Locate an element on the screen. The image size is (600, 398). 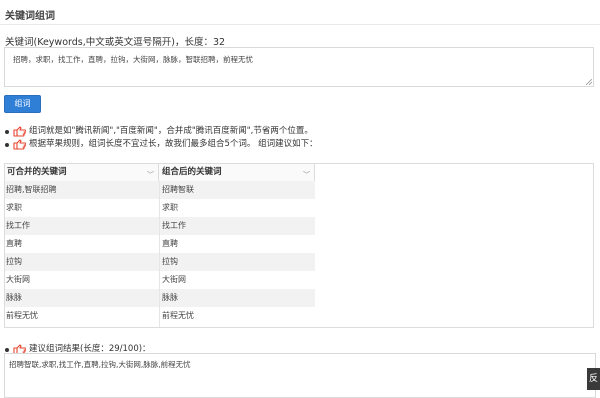
column-header-mergeable: 可合并的关键词 ﹀ is located at coordinates (82, 172).